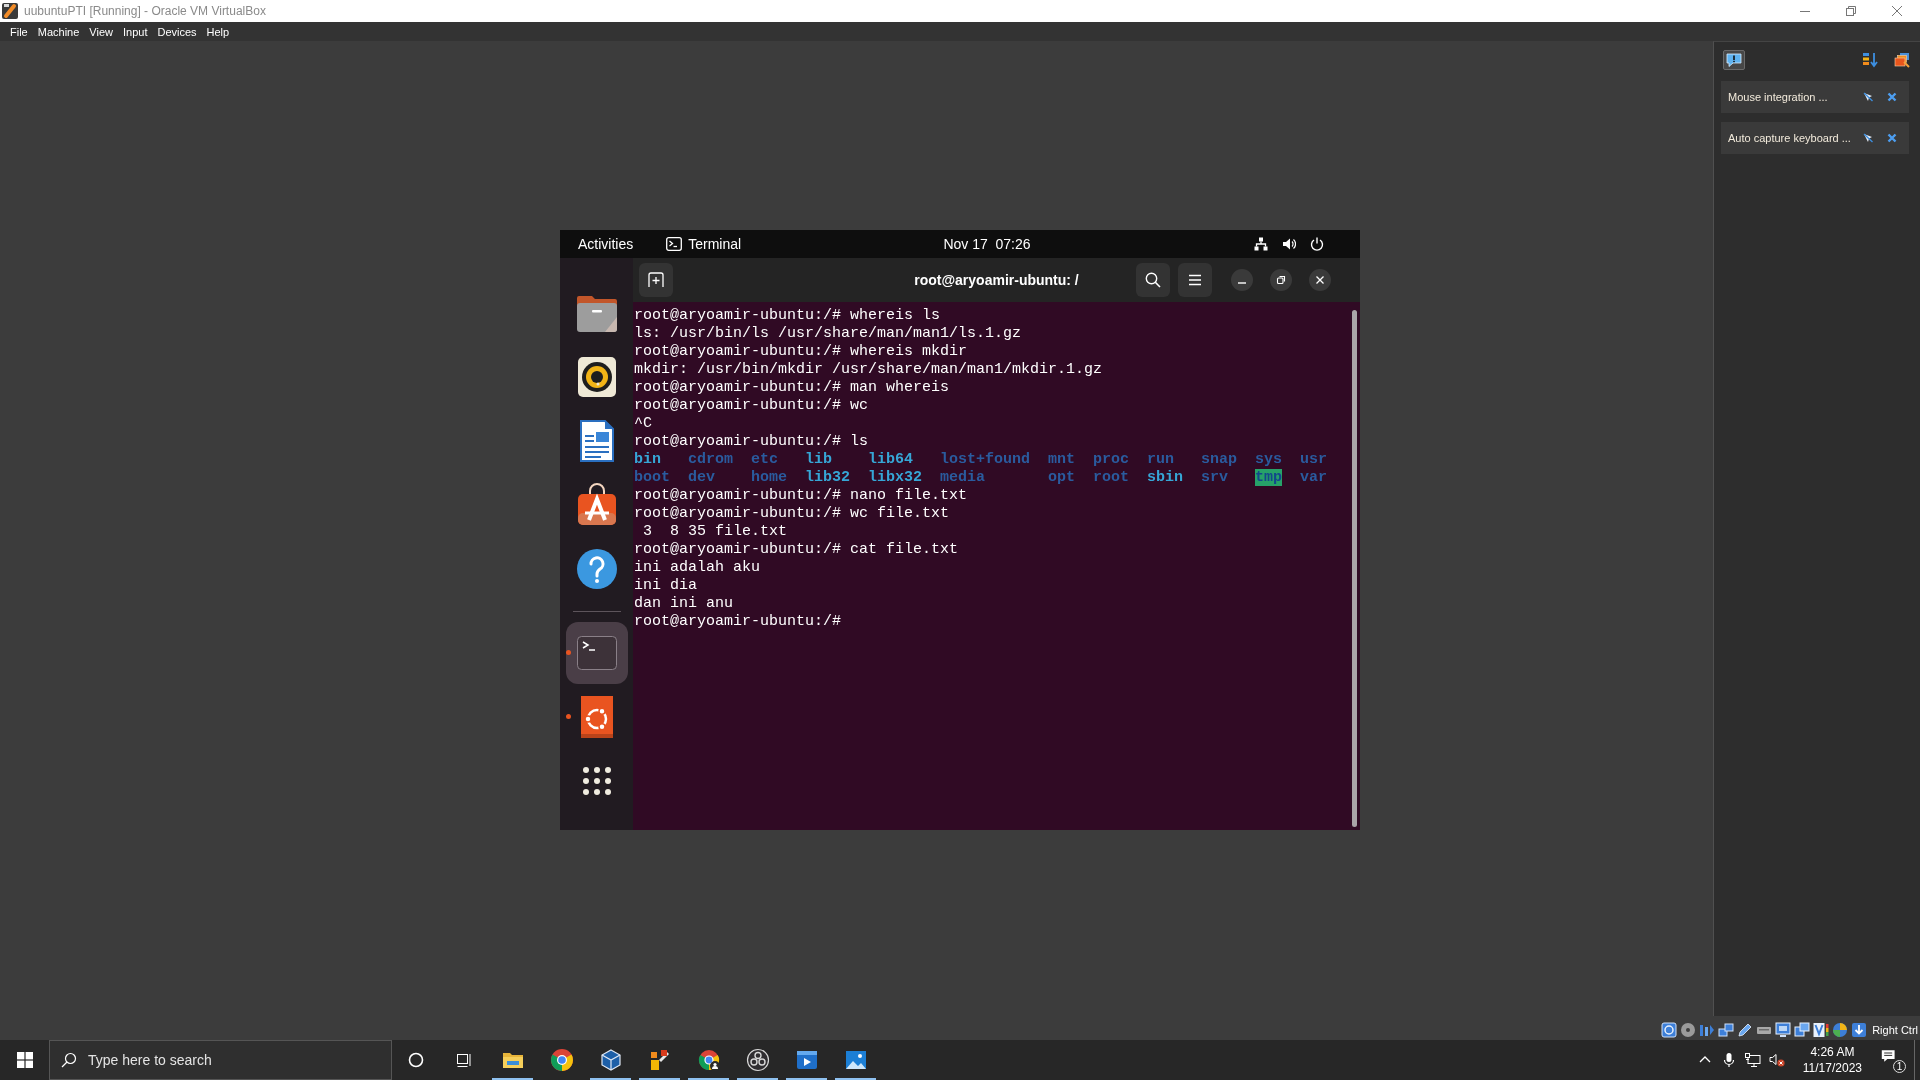 The image size is (1920, 1080). What do you see at coordinates (1783, 1029) in the screenshot?
I see `display-icon` at bounding box center [1783, 1029].